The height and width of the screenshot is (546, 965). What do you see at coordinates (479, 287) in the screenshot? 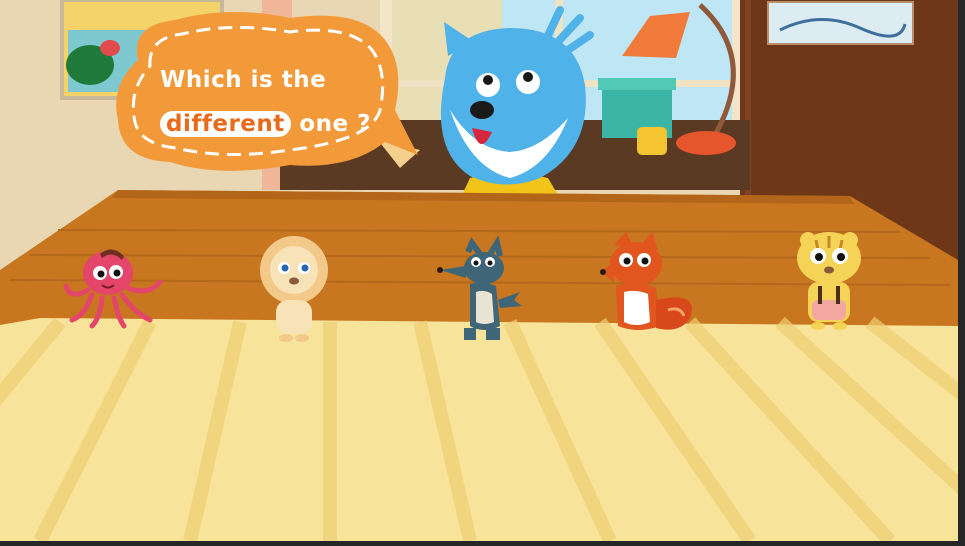
I see `wolf-option` at bounding box center [479, 287].